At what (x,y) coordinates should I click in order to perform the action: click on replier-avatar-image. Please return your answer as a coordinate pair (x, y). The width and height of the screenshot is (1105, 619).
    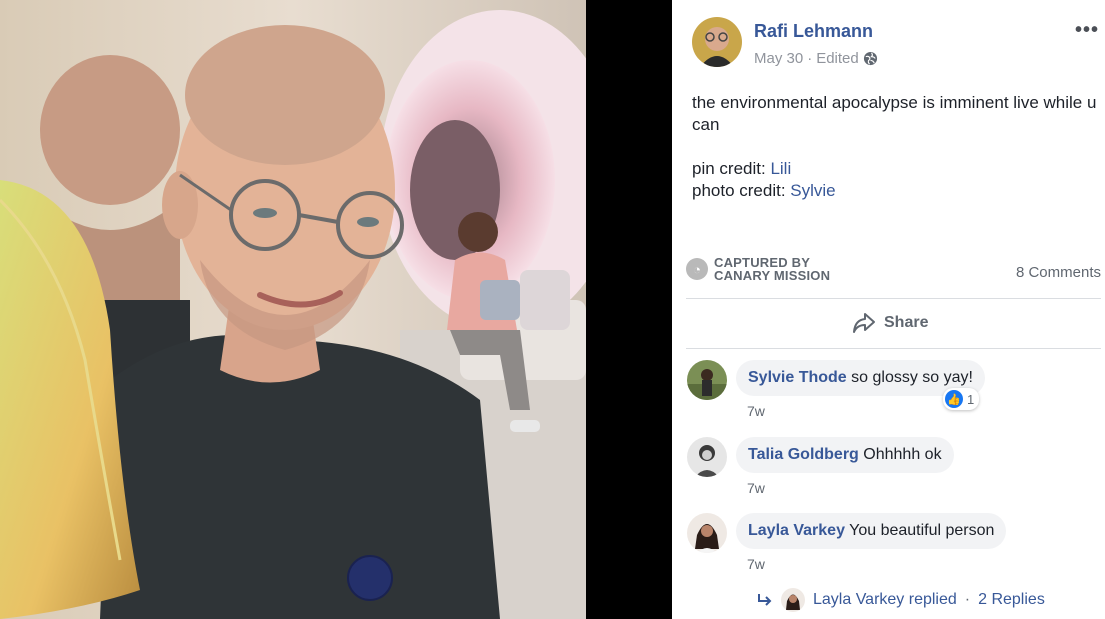
    Looking at the image, I should click on (793, 600).